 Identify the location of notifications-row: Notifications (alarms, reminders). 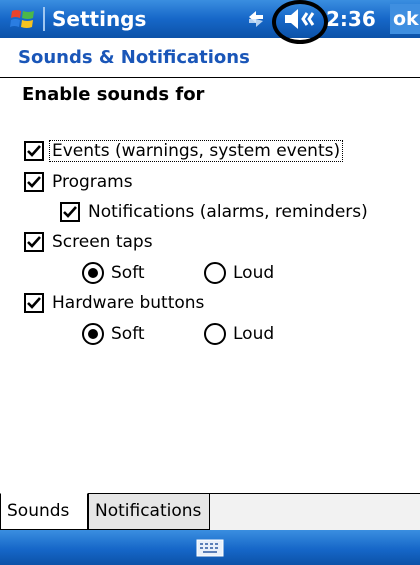
(215, 212).